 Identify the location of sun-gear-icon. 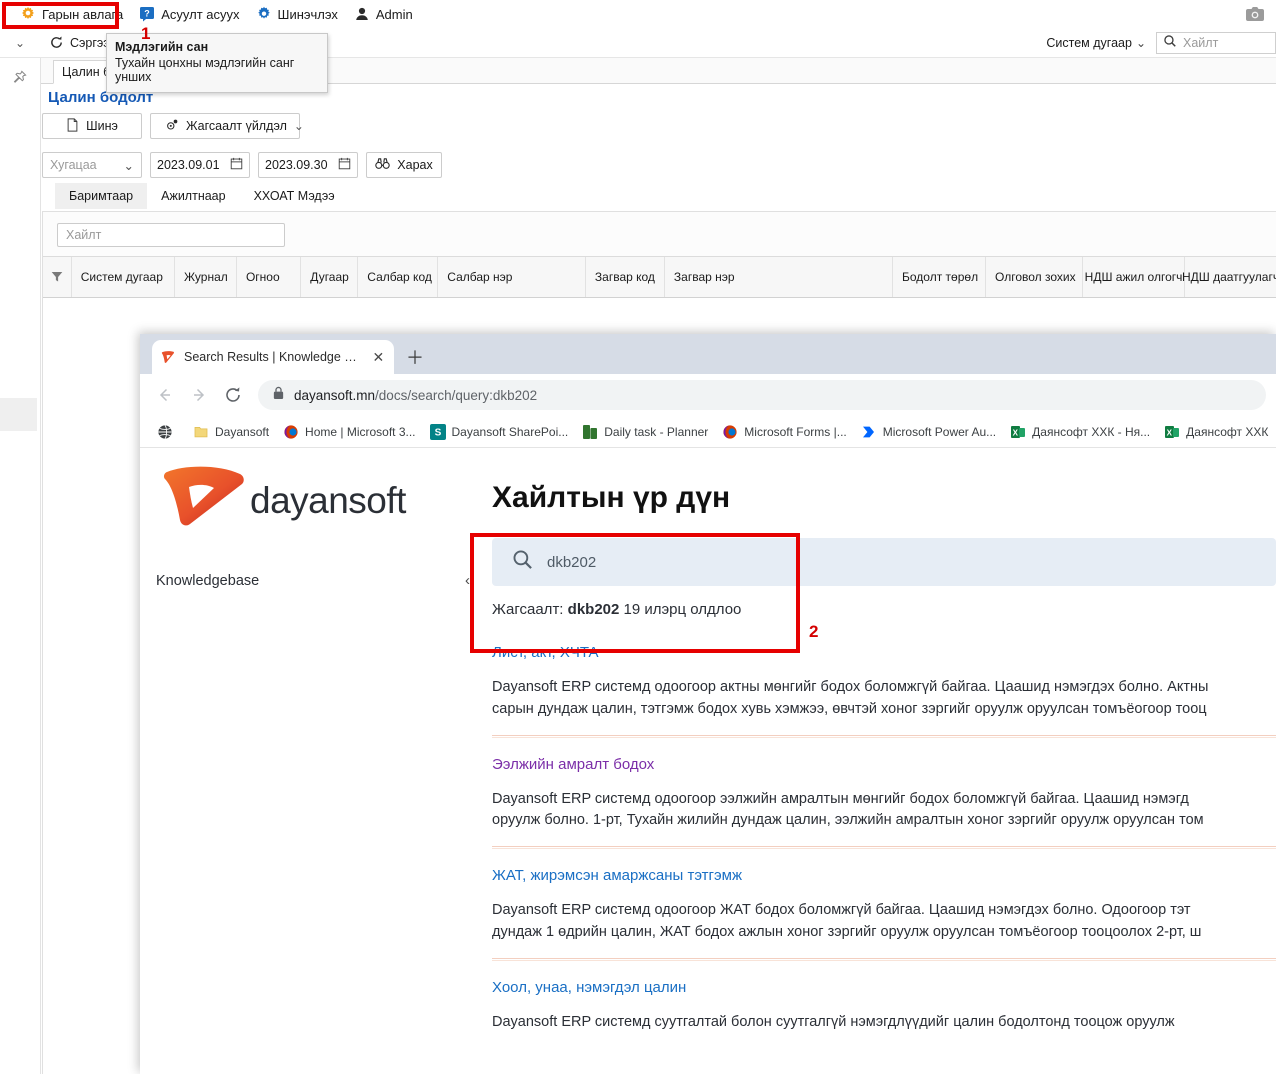
(28, 14).